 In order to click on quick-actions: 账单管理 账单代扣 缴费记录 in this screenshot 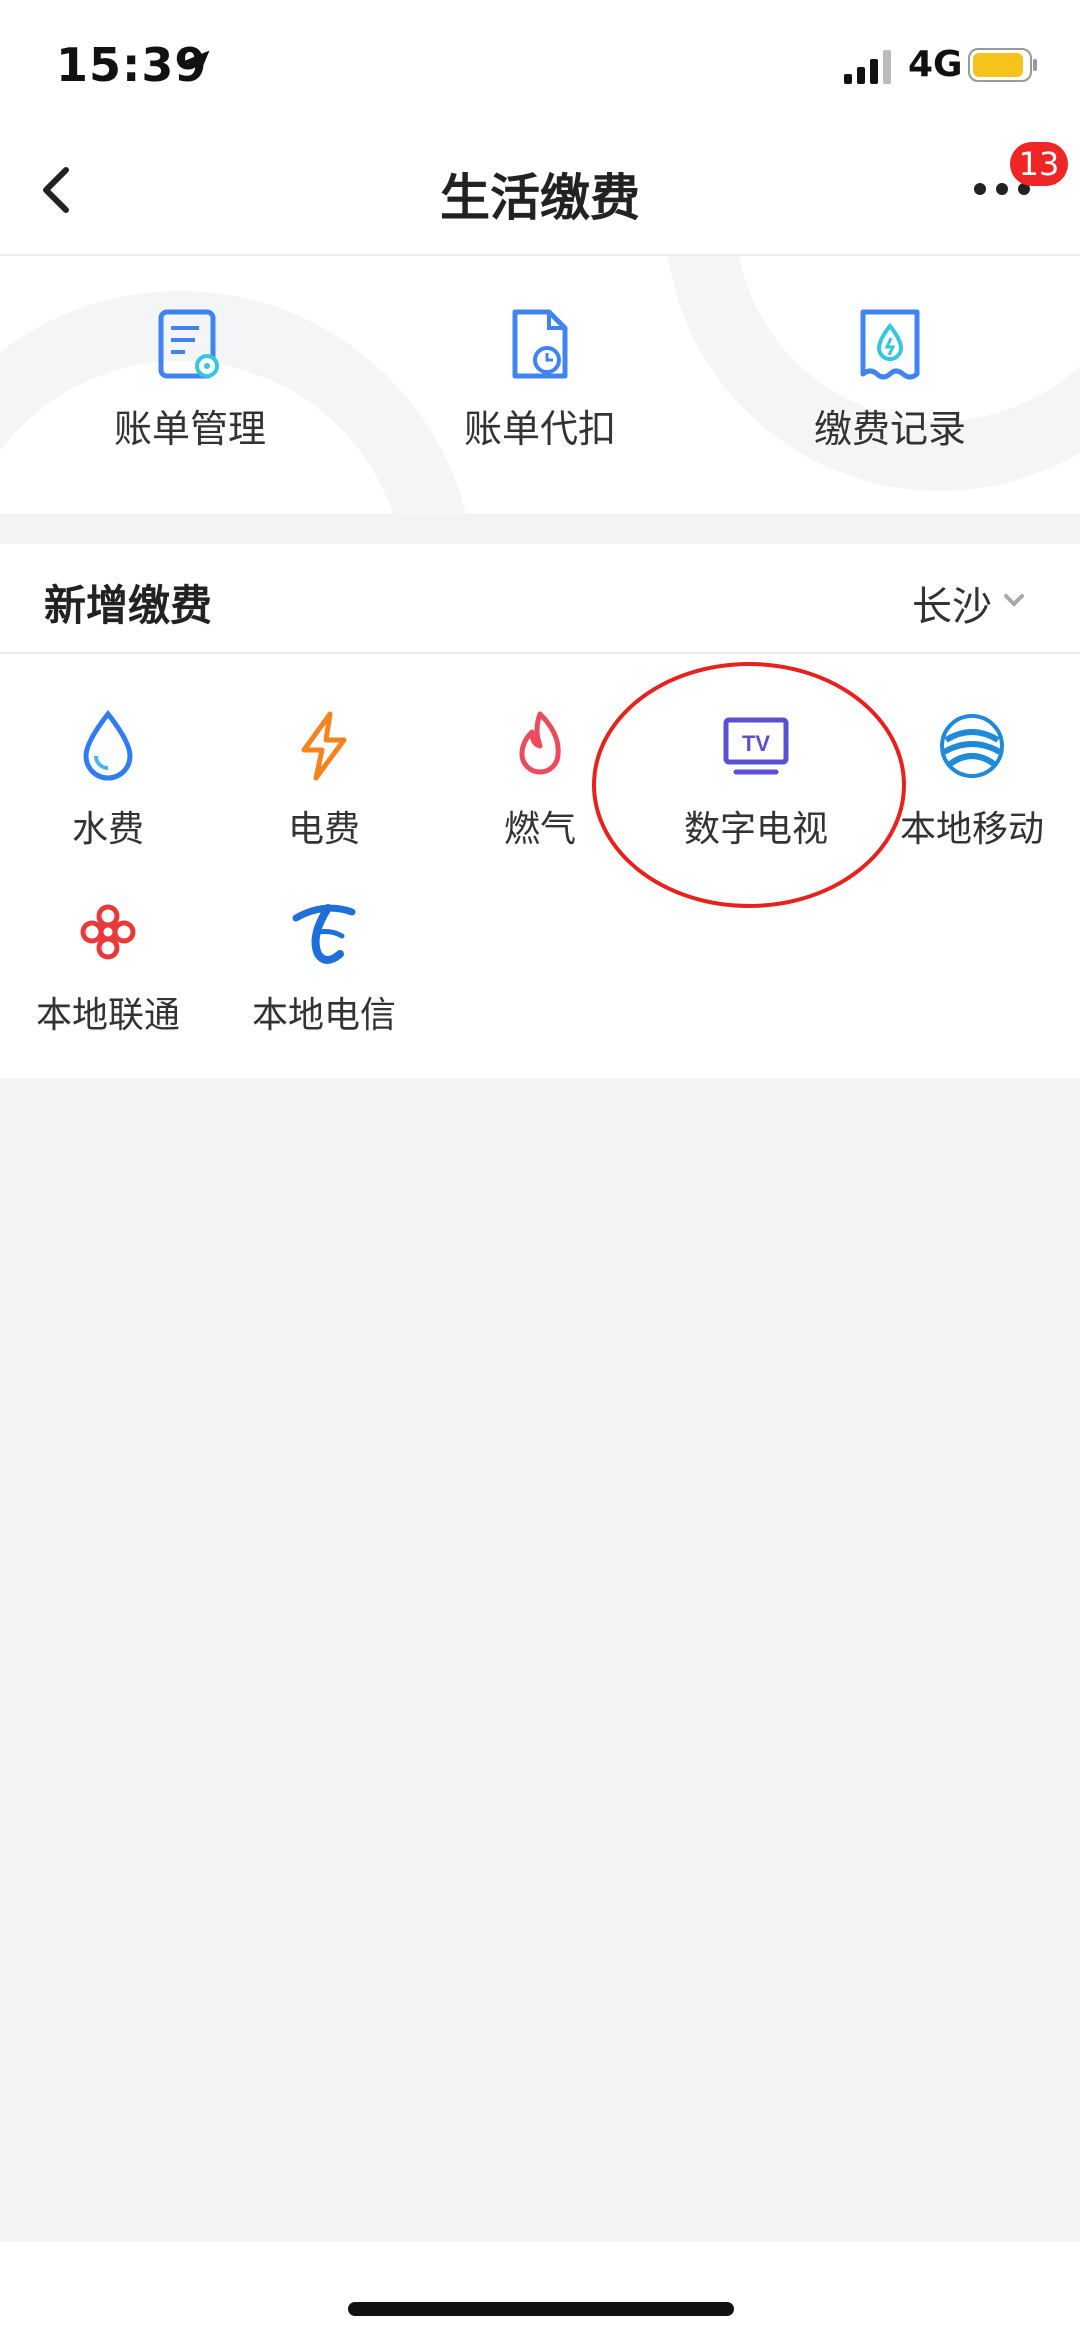, I will do `click(540, 385)`.